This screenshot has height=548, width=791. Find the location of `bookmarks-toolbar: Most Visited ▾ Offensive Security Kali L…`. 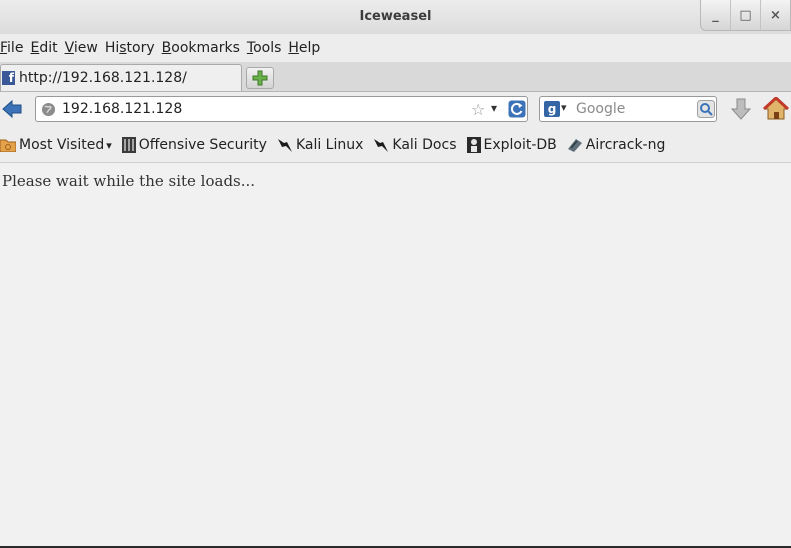

bookmarks-toolbar: Most Visited ▾ Offensive Security Kali L… is located at coordinates (337, 145).